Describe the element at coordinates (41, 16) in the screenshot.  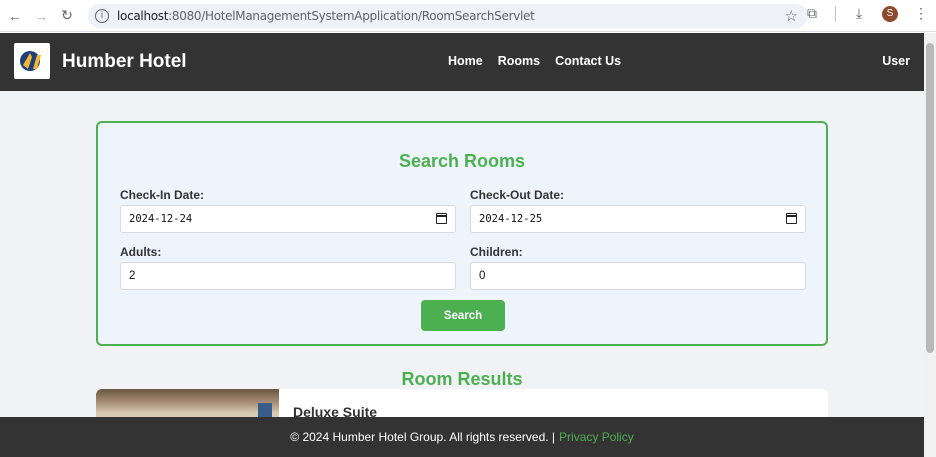
I see `forward-icon: →` at that location.